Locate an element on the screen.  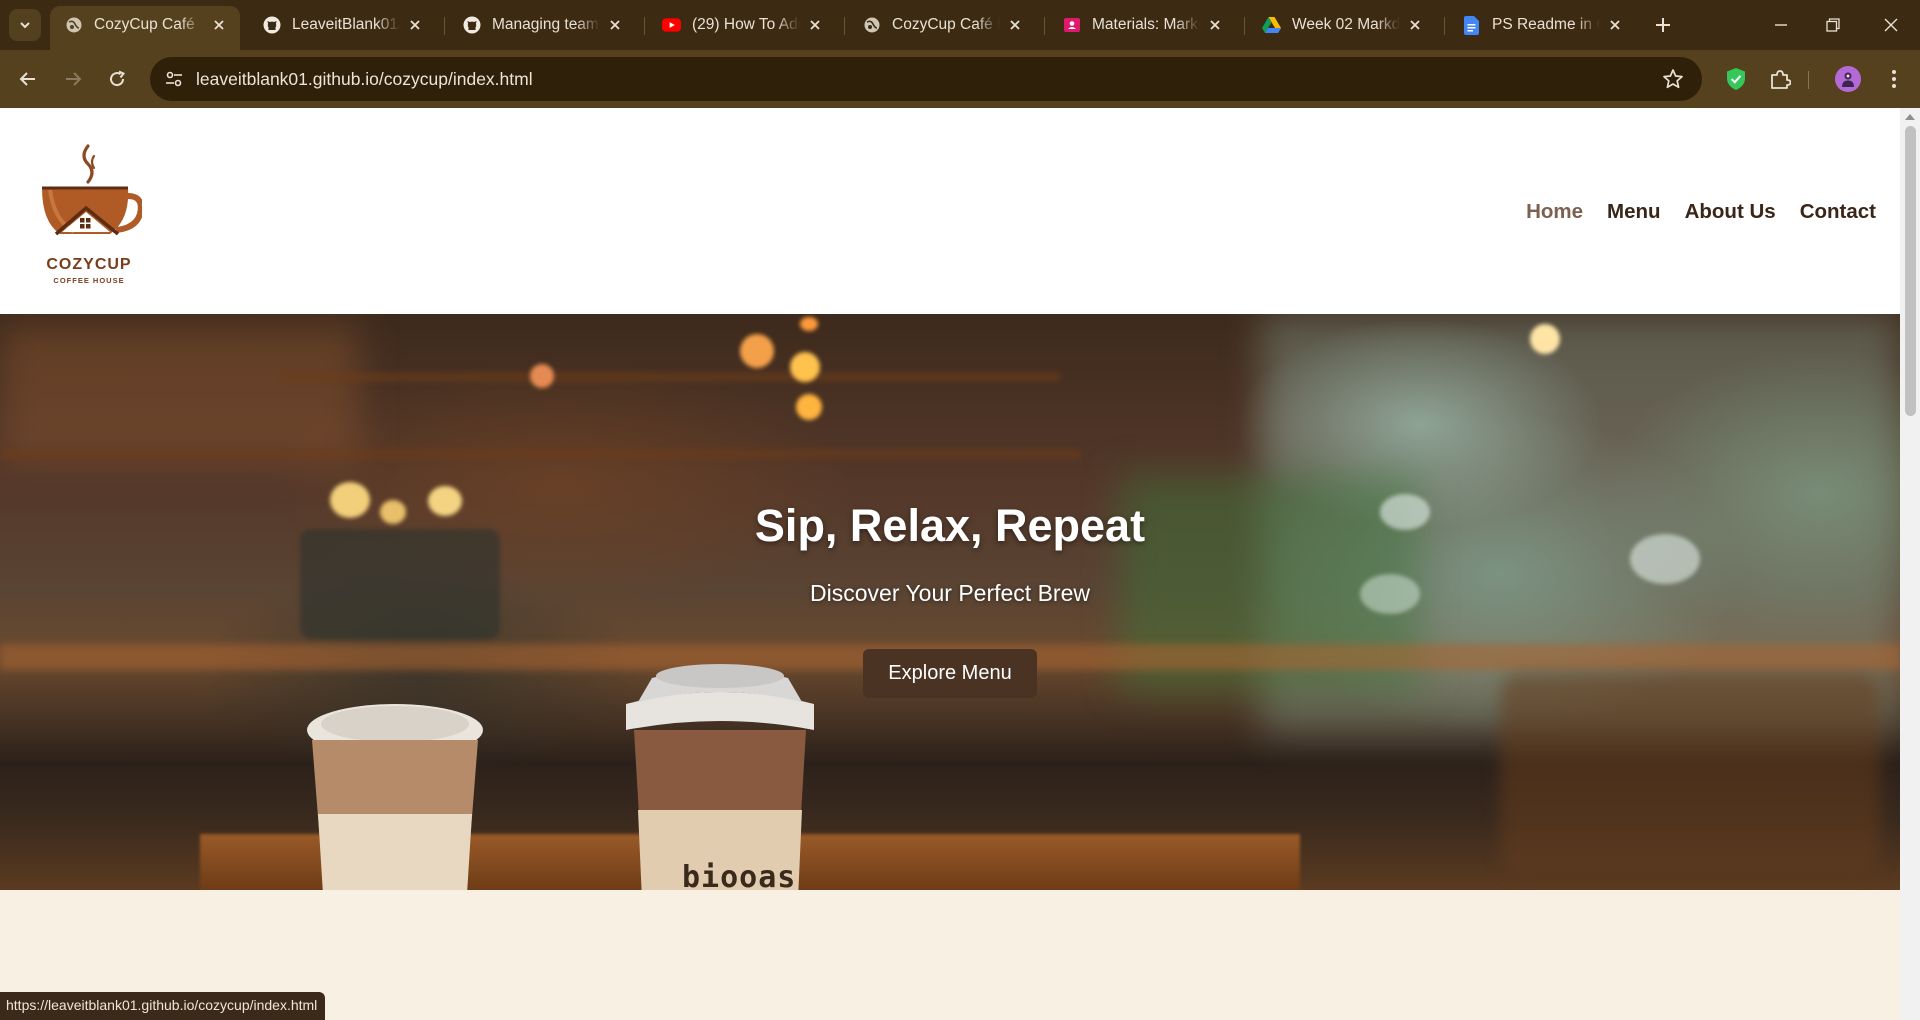
tab-week02-markdown: Week 02 Markdo is located at coordinates (1342, 25).